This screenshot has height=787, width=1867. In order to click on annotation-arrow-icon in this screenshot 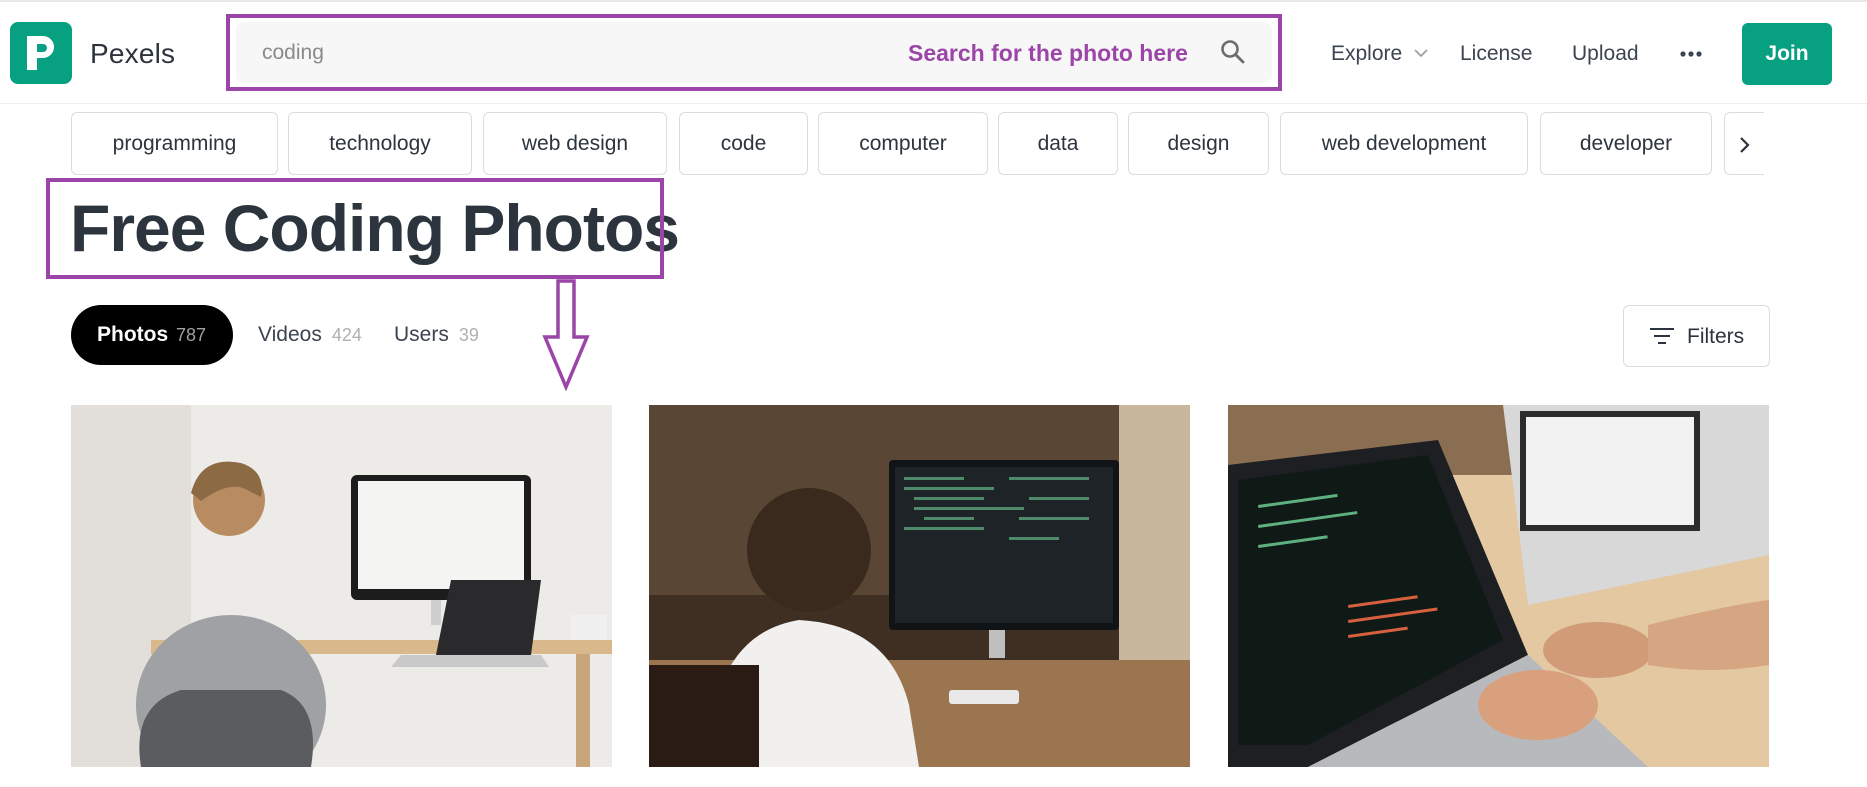, I will do `click(566, 335)`.